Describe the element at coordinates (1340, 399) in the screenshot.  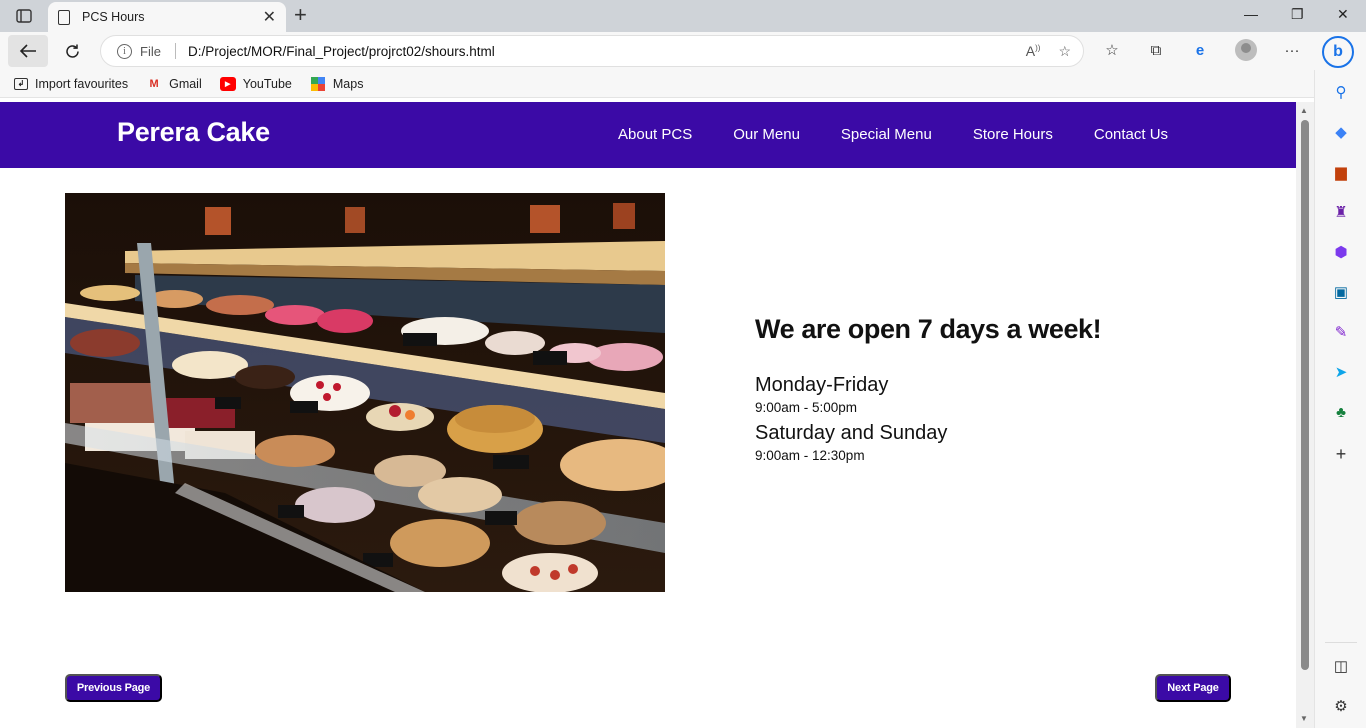
I see `edge-sidebar: ⚲ ◆ ▆ ♜ ⬢ ▣ ✎ ➤ ♣ + ◫ ⚙` at that location.